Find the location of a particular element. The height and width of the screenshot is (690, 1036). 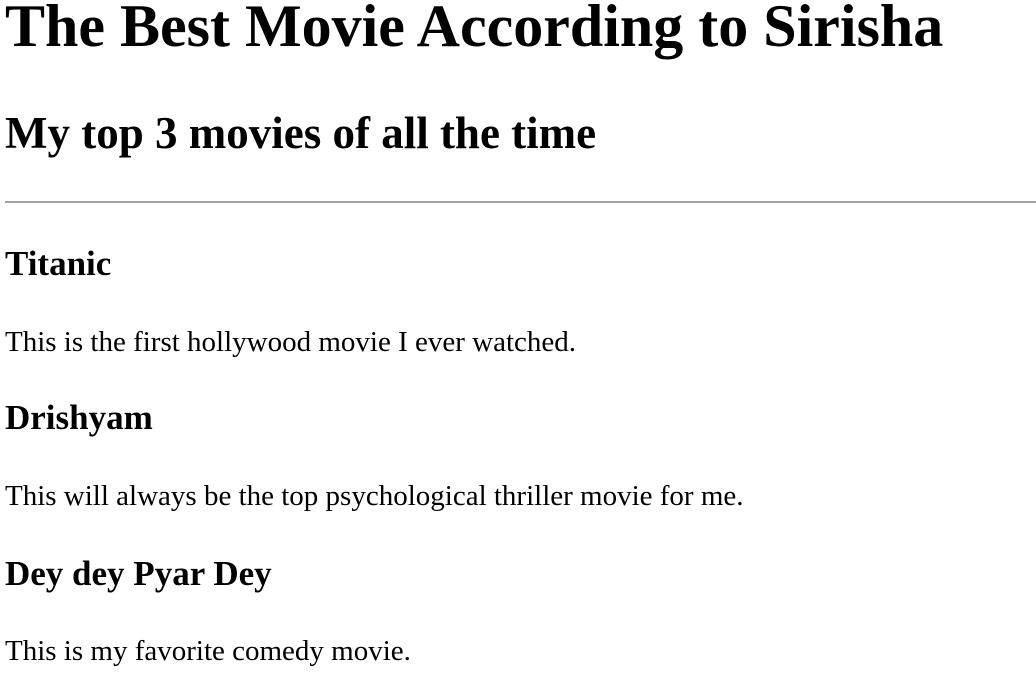

movie-title-dey-dey-pyar-dey: Dey dey Pyar Dey is located at coordinates (138, 573).